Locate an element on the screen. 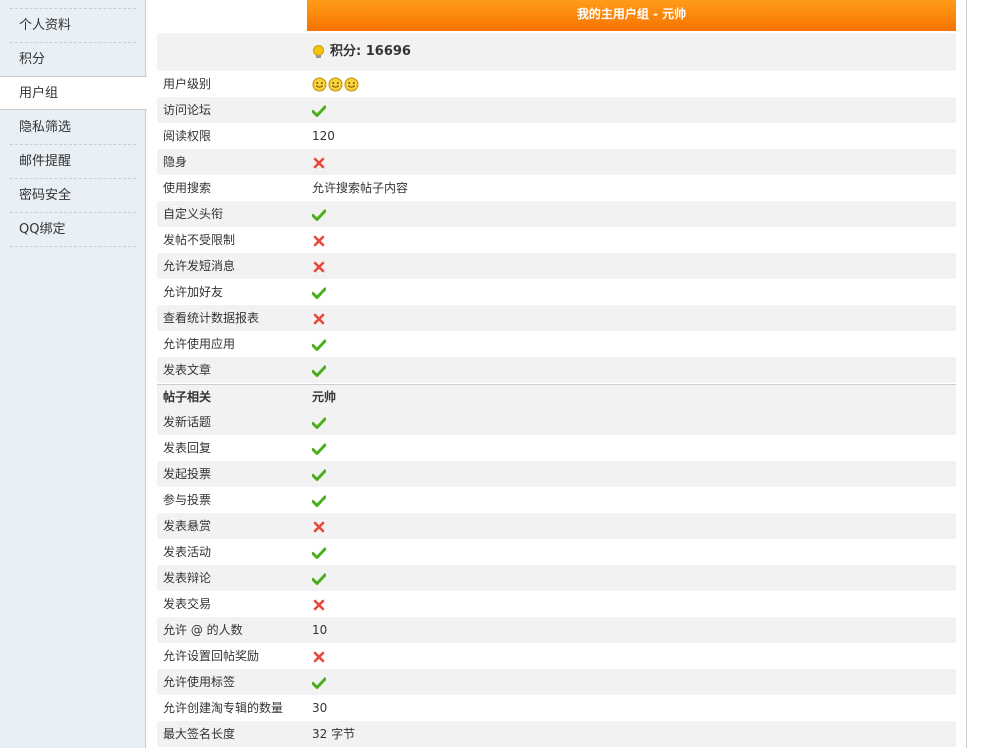 This screenshot has width=988, height=748. table-row: 允许使用应用 is located at coordinates (556, 344).